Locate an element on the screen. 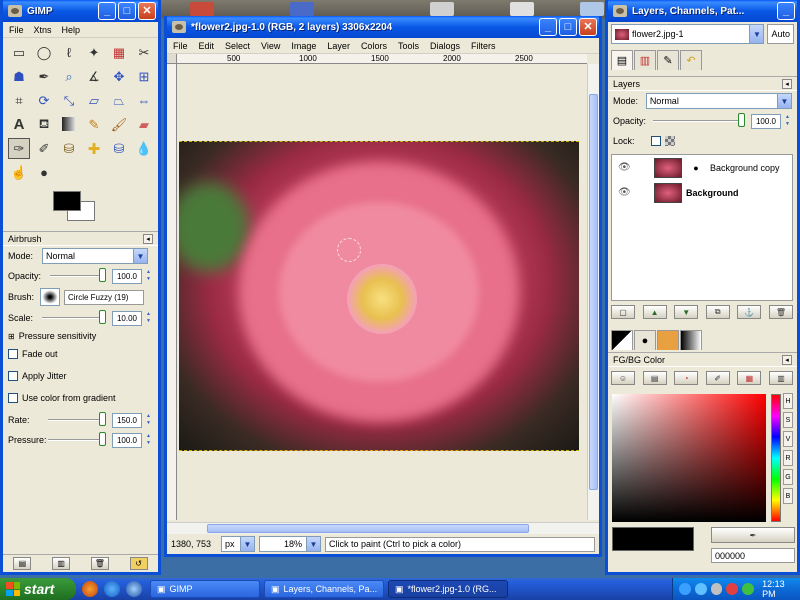 The height and width of the screenshot is (600, 800). auto-button: Auto is located at coordinates (780, 34).